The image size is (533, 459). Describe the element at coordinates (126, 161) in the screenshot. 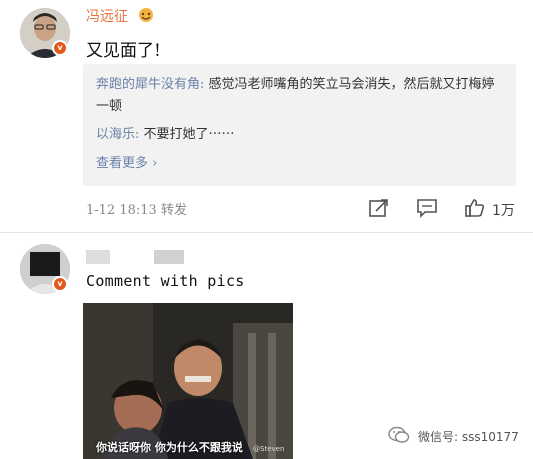

I see `see-more-link: 查看更多 ›` at that location.